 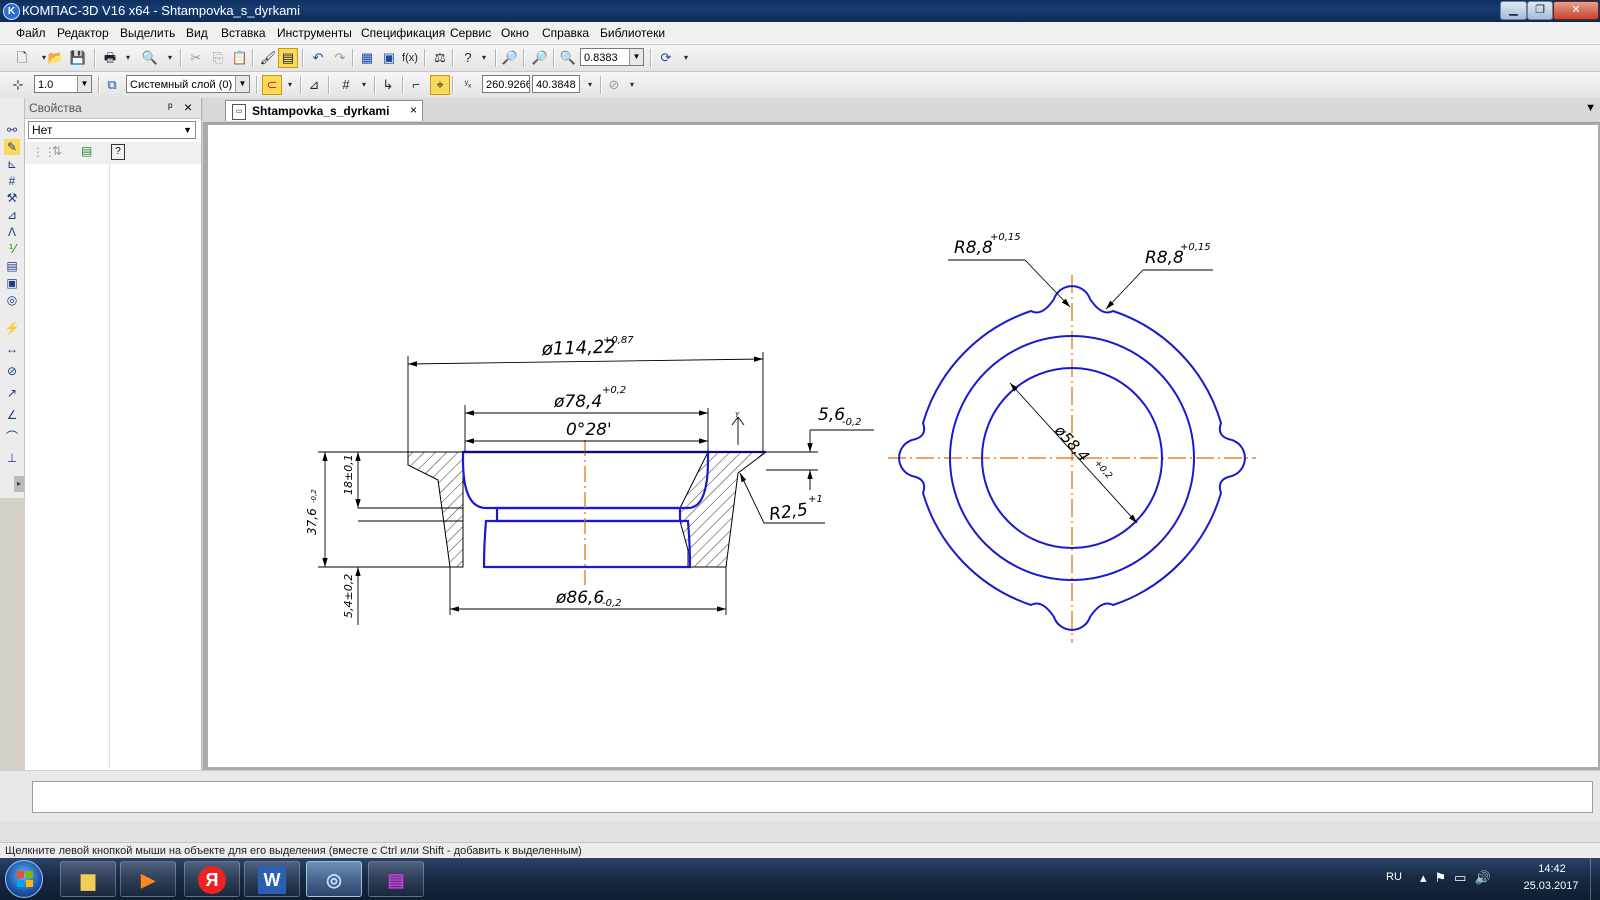 What do you see at coordinates (666, 58) in the screenshot?
I see `refresh-icon: ⟳` at bounding box center [666, 58].